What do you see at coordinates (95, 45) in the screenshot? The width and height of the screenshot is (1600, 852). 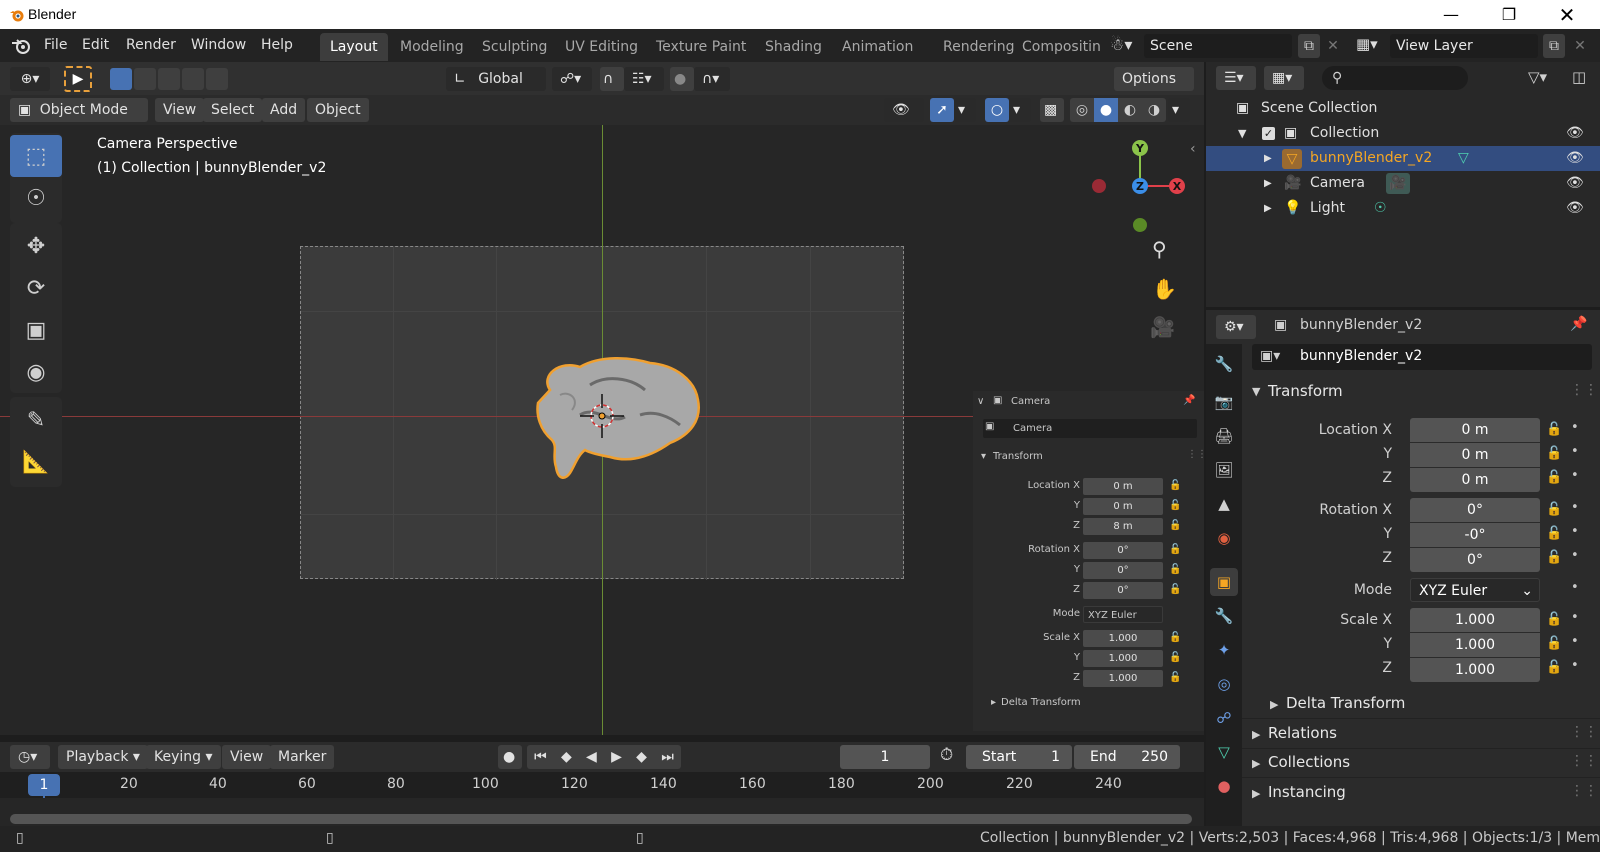 I see `menu-edit: Edit` at bounding box center [95, 45].